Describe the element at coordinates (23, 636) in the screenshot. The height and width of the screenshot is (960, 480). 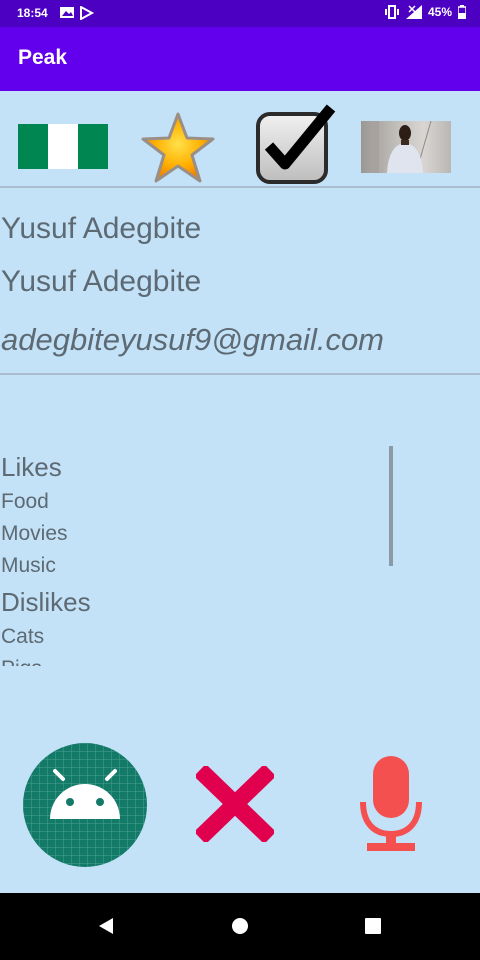
I see `dislikes-item: Cats` at that location.